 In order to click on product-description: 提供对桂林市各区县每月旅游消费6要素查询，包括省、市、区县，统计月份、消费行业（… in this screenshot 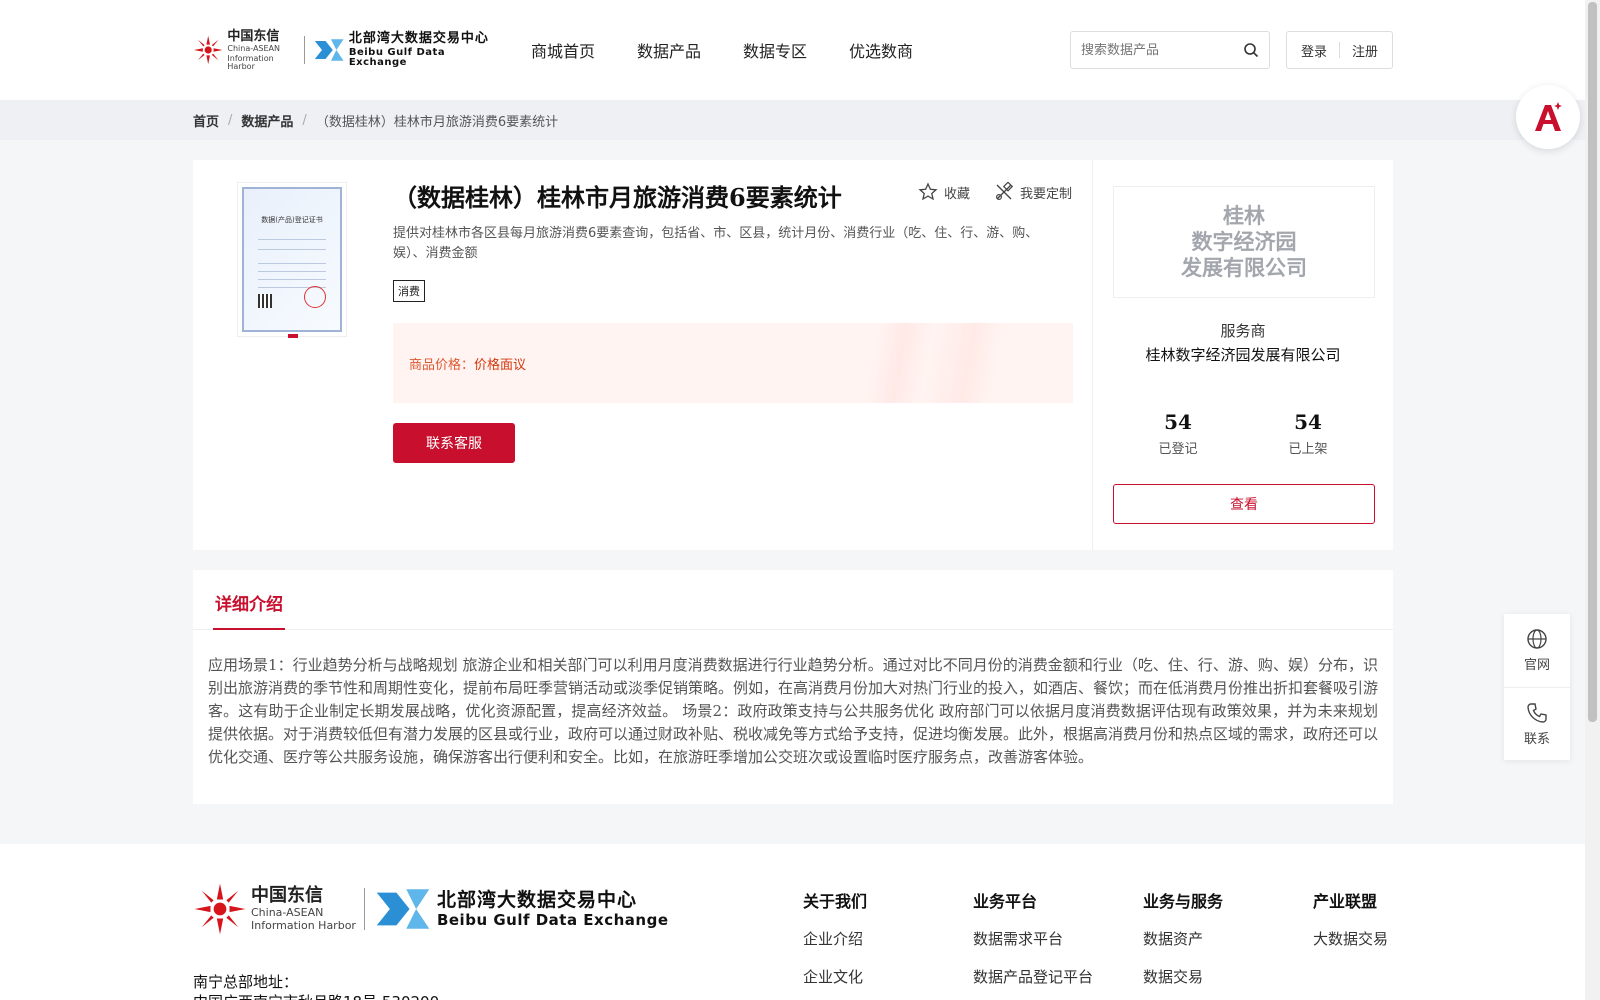, I will do `click(716, 243)`.